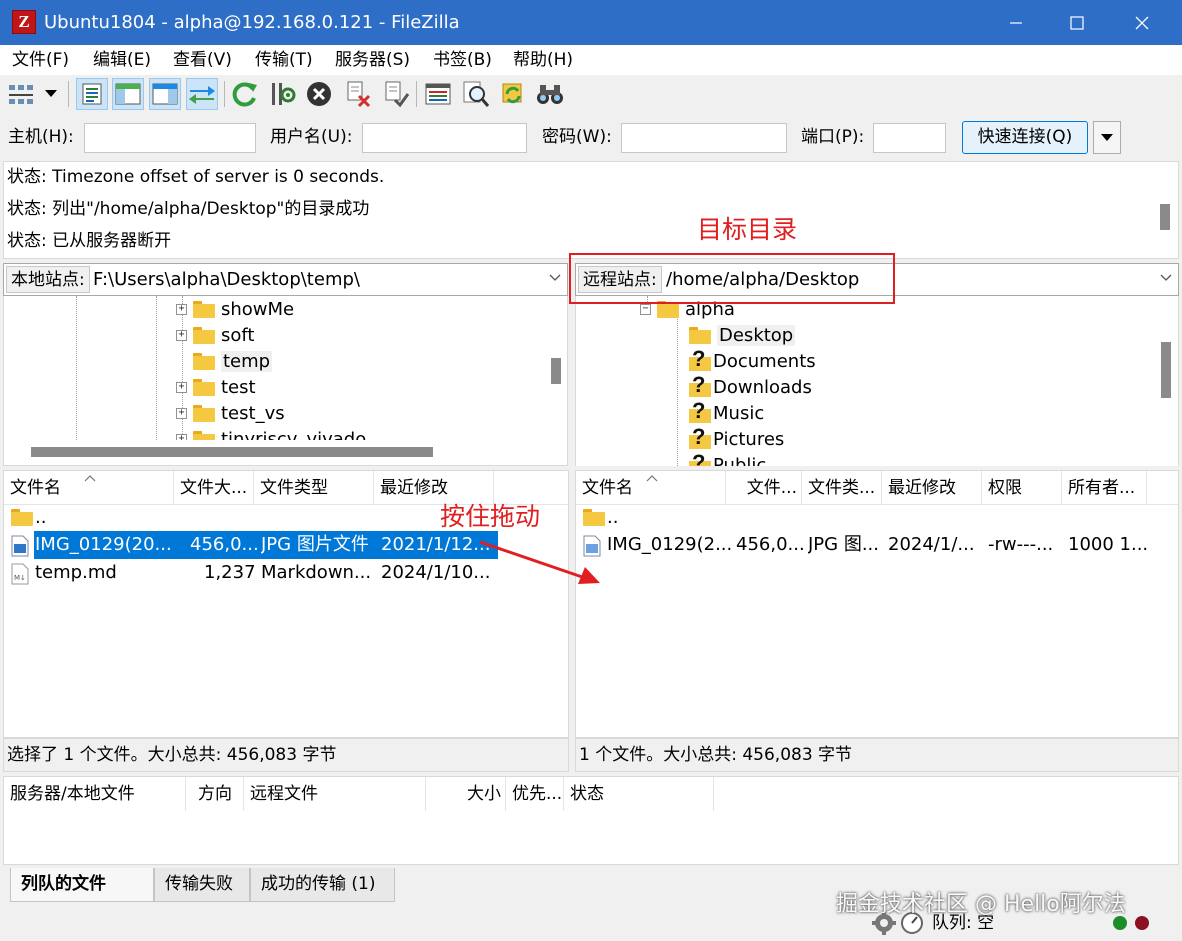 This screenshot has height=941, width=1182. What do you see at coordinates (571, 500) in the screenshot?
I see `pane-splitter` at bounding box center [571, 500].